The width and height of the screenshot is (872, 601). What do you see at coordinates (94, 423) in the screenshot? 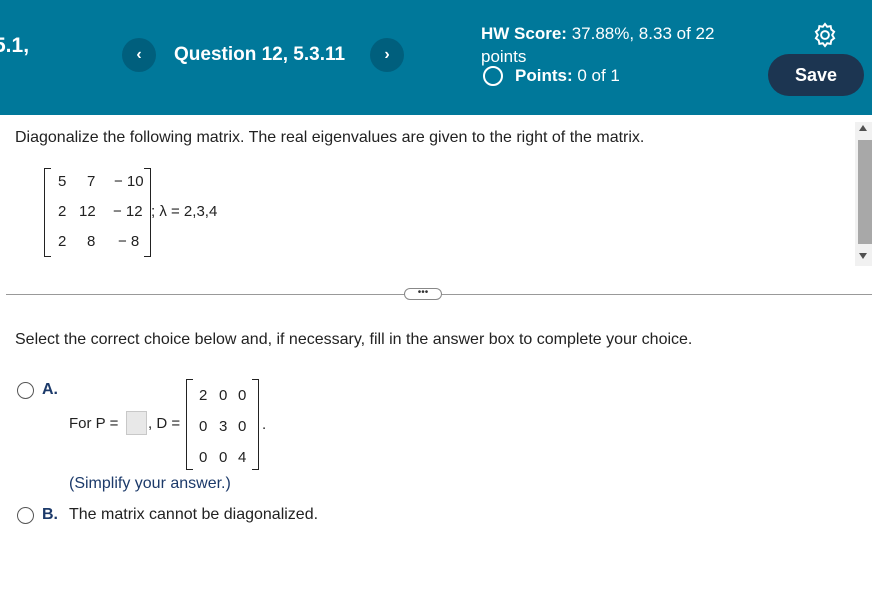
I see `for-p-label: For P =` at bounding box center [94, 423].